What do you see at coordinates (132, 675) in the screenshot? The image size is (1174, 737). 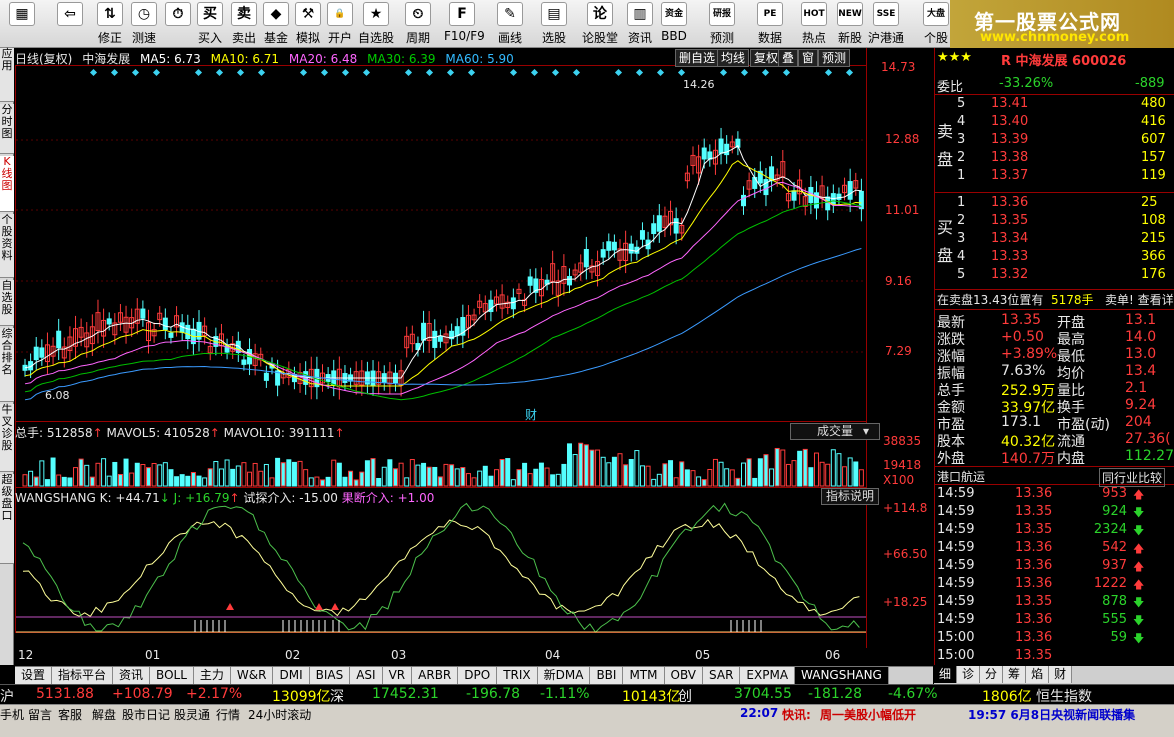 I see `indicator-tab-2: 资讯` at bounding box center [132, 675].